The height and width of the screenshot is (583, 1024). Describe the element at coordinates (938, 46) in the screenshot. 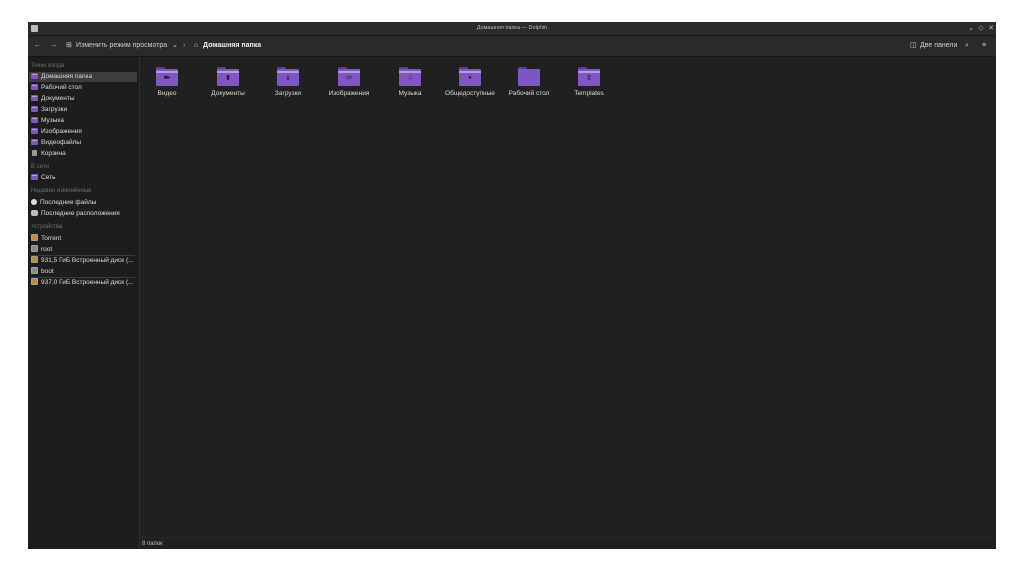

I see `split-view-button: Две панели` at that location.